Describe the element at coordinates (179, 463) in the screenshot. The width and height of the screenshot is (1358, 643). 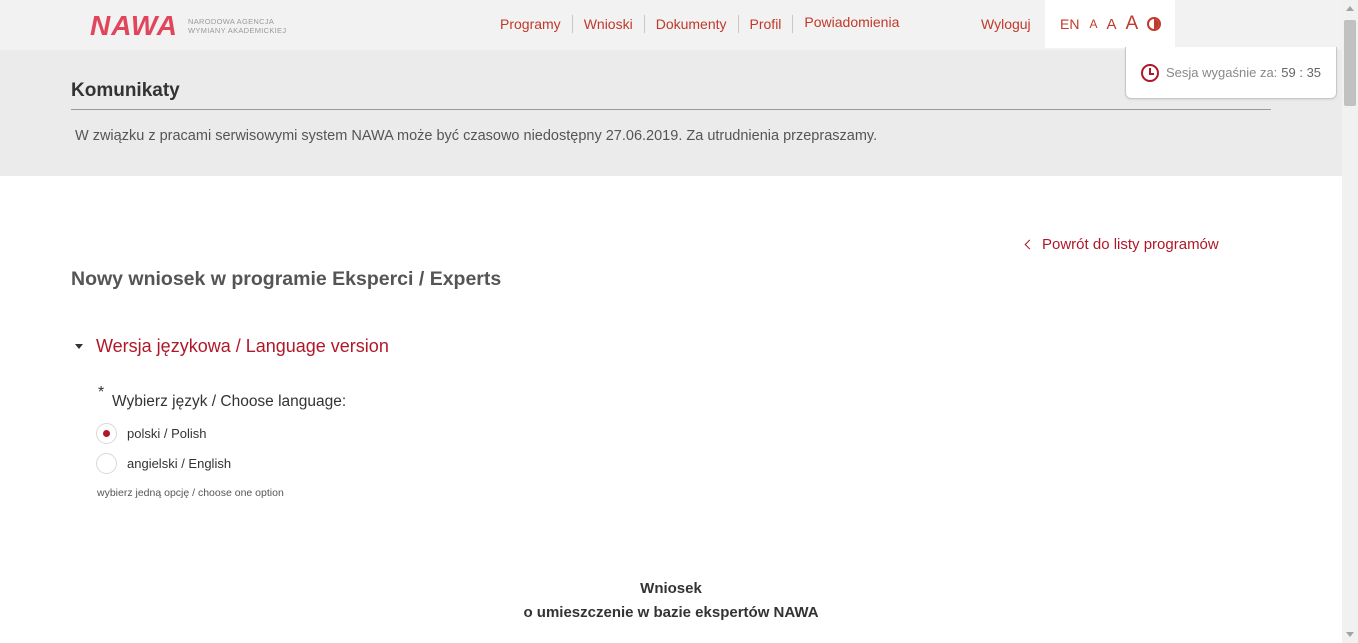
I see `radio-label: angielski / English` at that location.